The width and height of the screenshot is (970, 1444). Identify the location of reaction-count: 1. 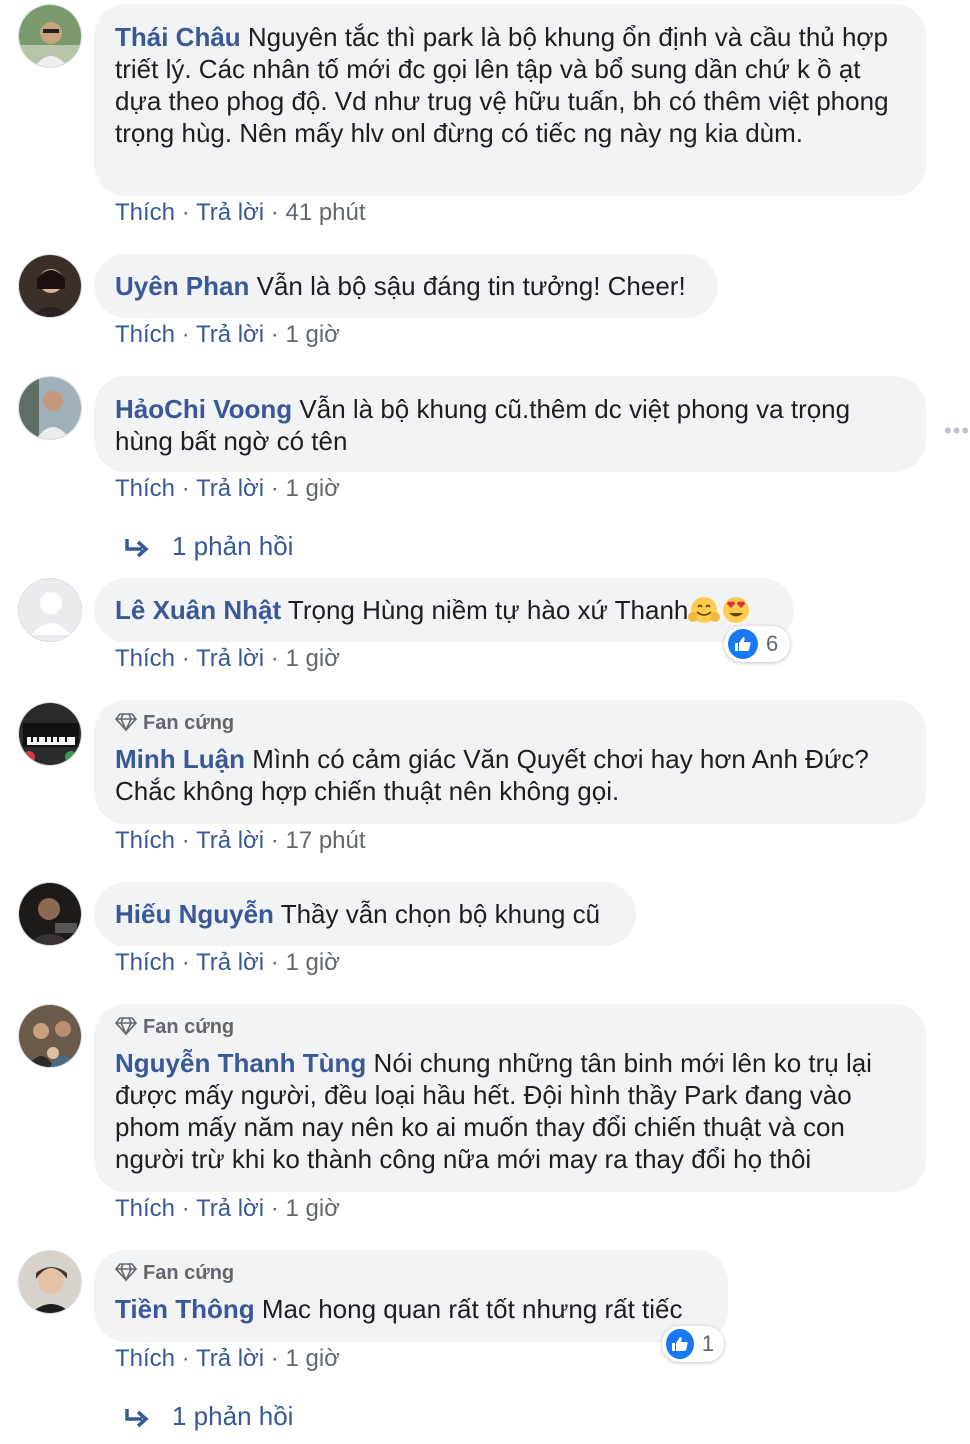
(707, 1343).